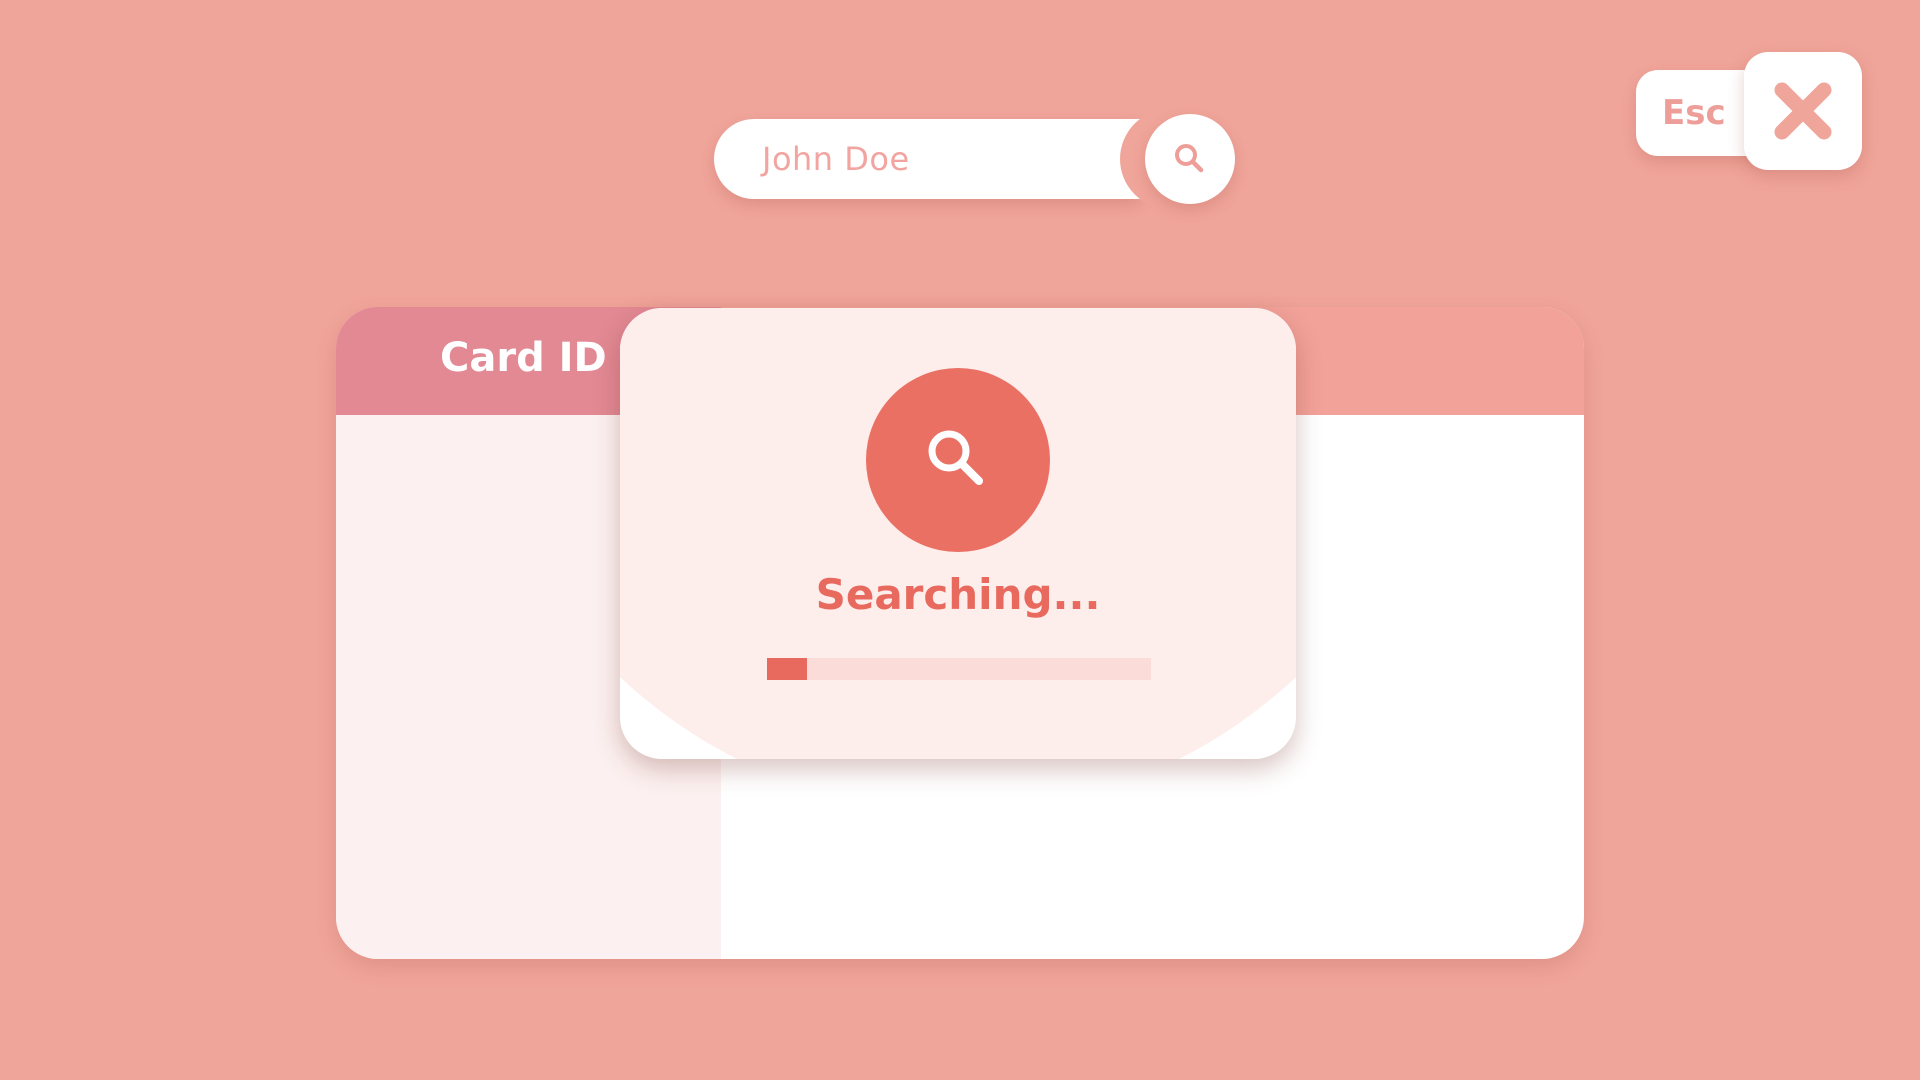  What do you see at coordinates (523, 358) in the screenshot?
I see `card-id-label: Card ID` at bounding box center [523, 358].